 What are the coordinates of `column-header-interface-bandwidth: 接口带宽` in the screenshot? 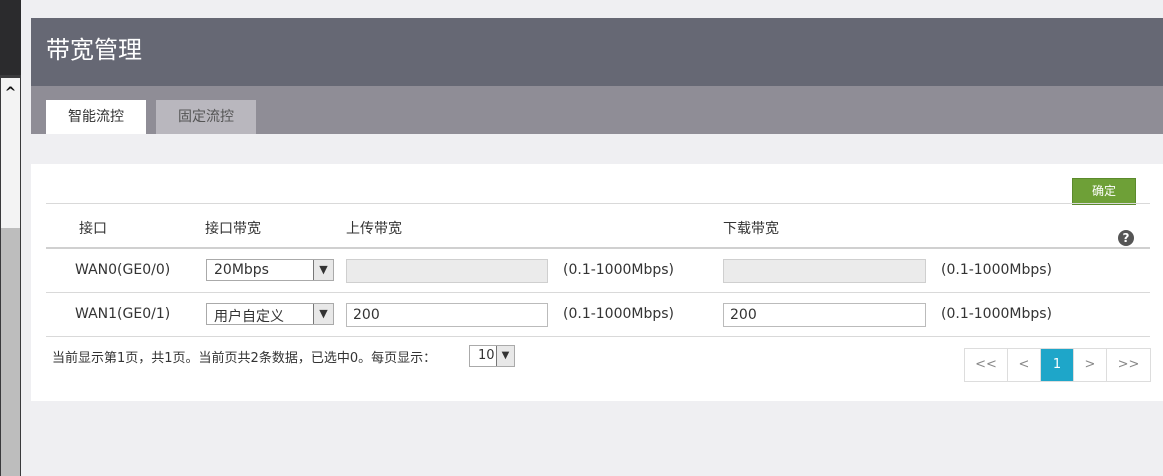 It's located at (233, 229).